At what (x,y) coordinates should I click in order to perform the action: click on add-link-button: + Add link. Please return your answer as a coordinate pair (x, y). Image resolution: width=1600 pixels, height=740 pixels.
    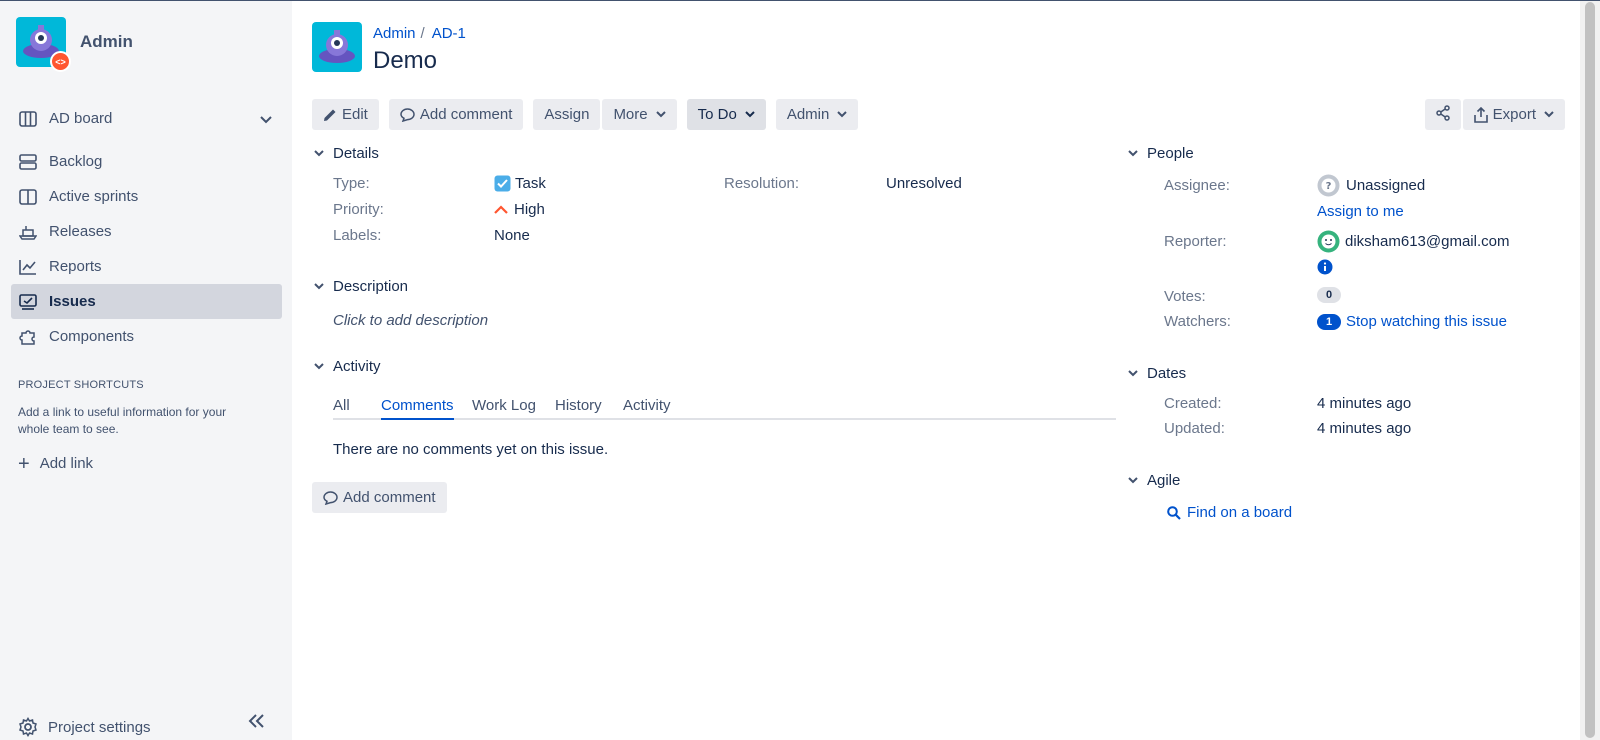
    Looking at the image, I should click on (55, 463).